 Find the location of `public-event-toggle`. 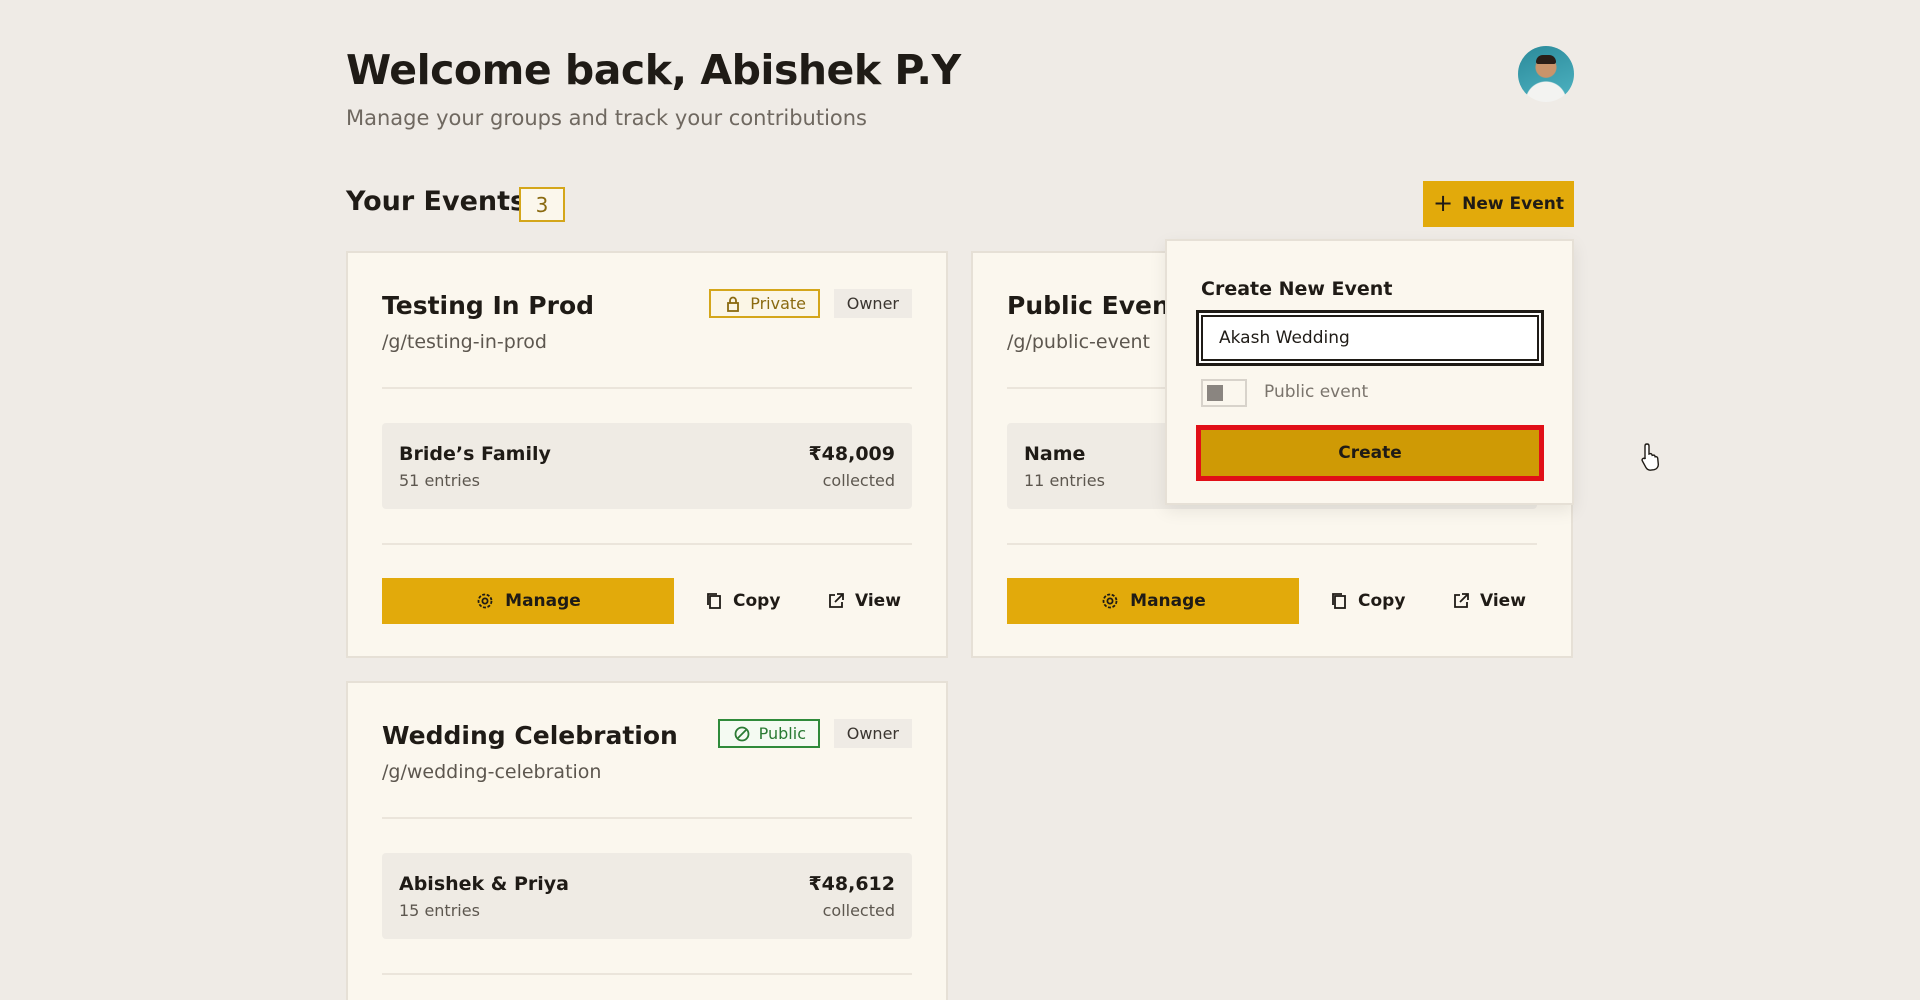

public-event-toggle is located at coordinates (1224, 393).